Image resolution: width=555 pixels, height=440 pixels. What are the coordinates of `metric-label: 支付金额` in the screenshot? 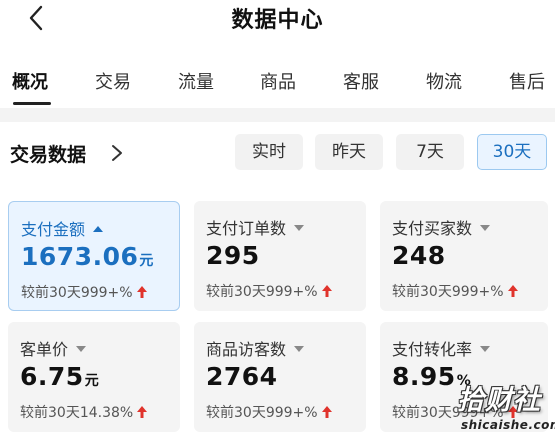 It's located at (62, 228).